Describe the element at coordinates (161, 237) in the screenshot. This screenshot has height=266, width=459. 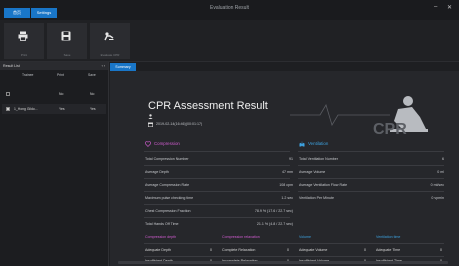
I see `compression-depth-header: Compression depth` at that location.